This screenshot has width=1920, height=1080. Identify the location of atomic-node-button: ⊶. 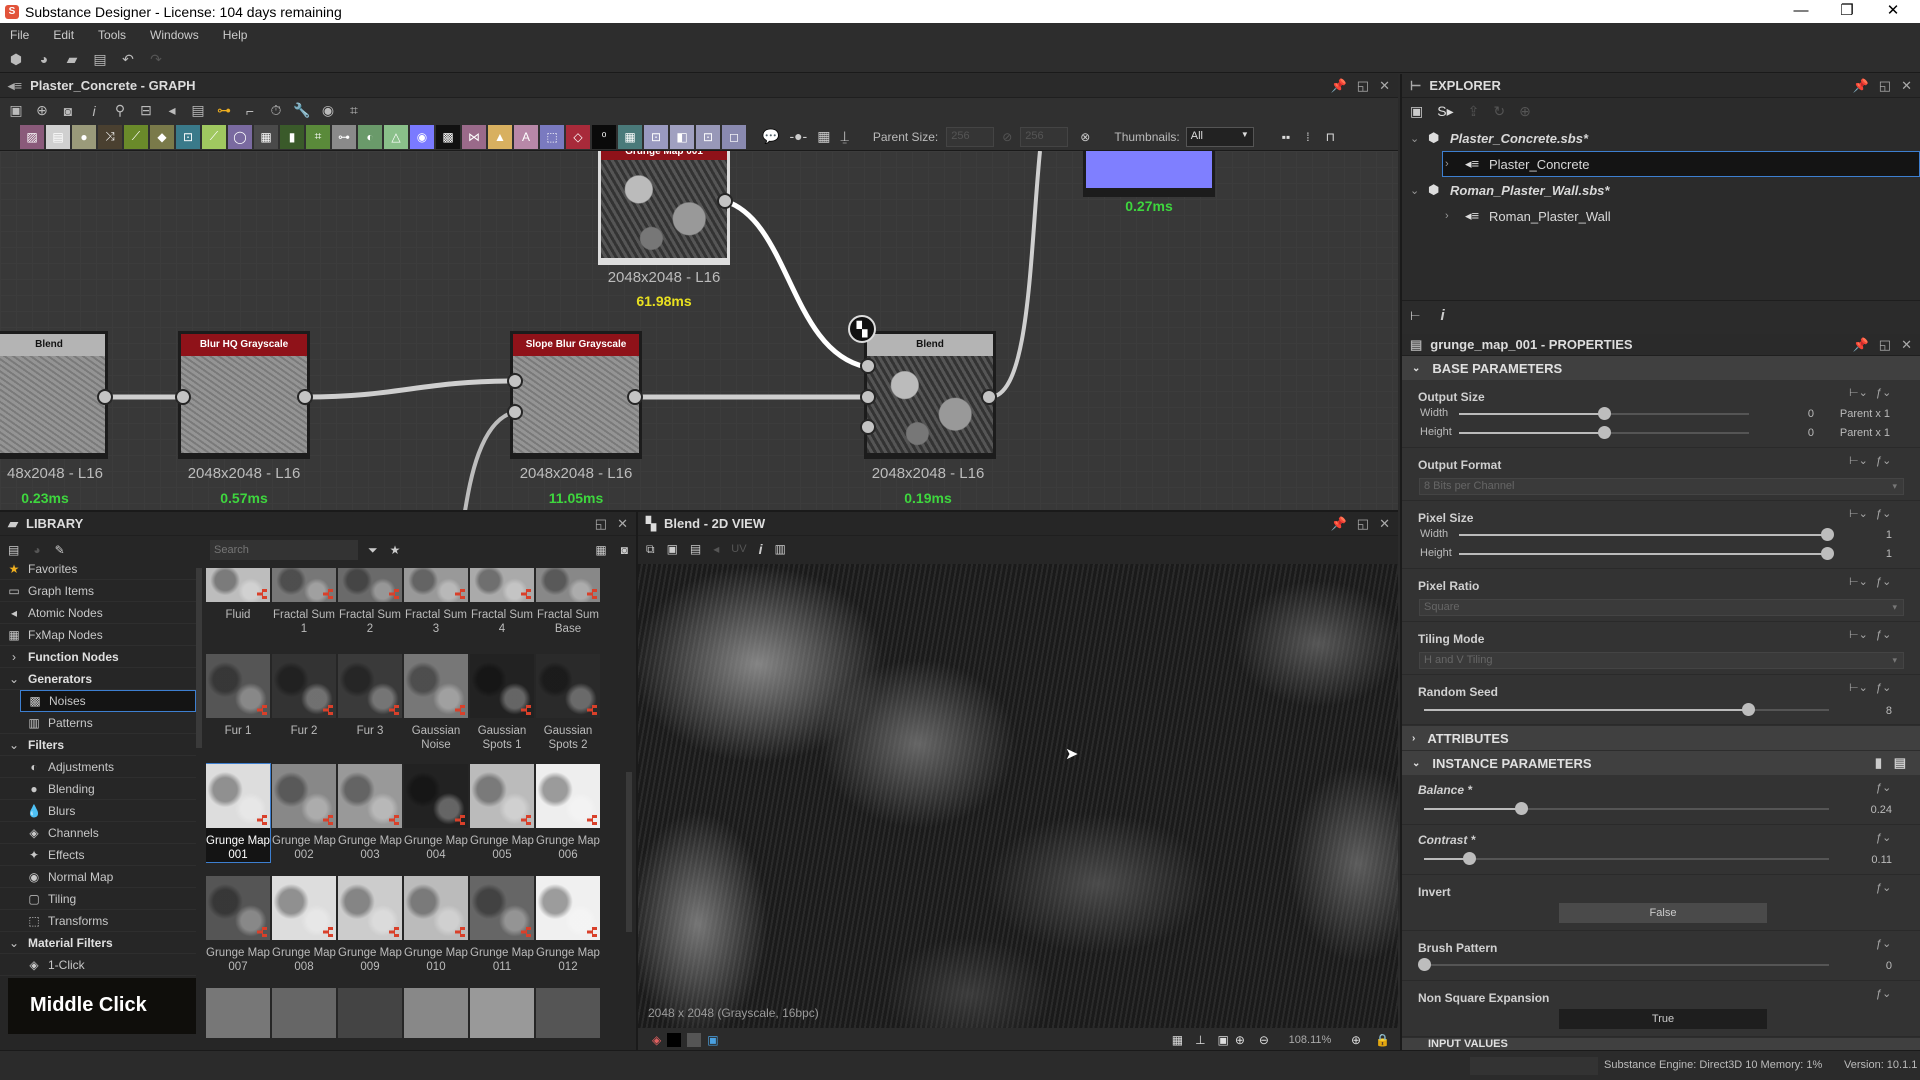
(344, 136).